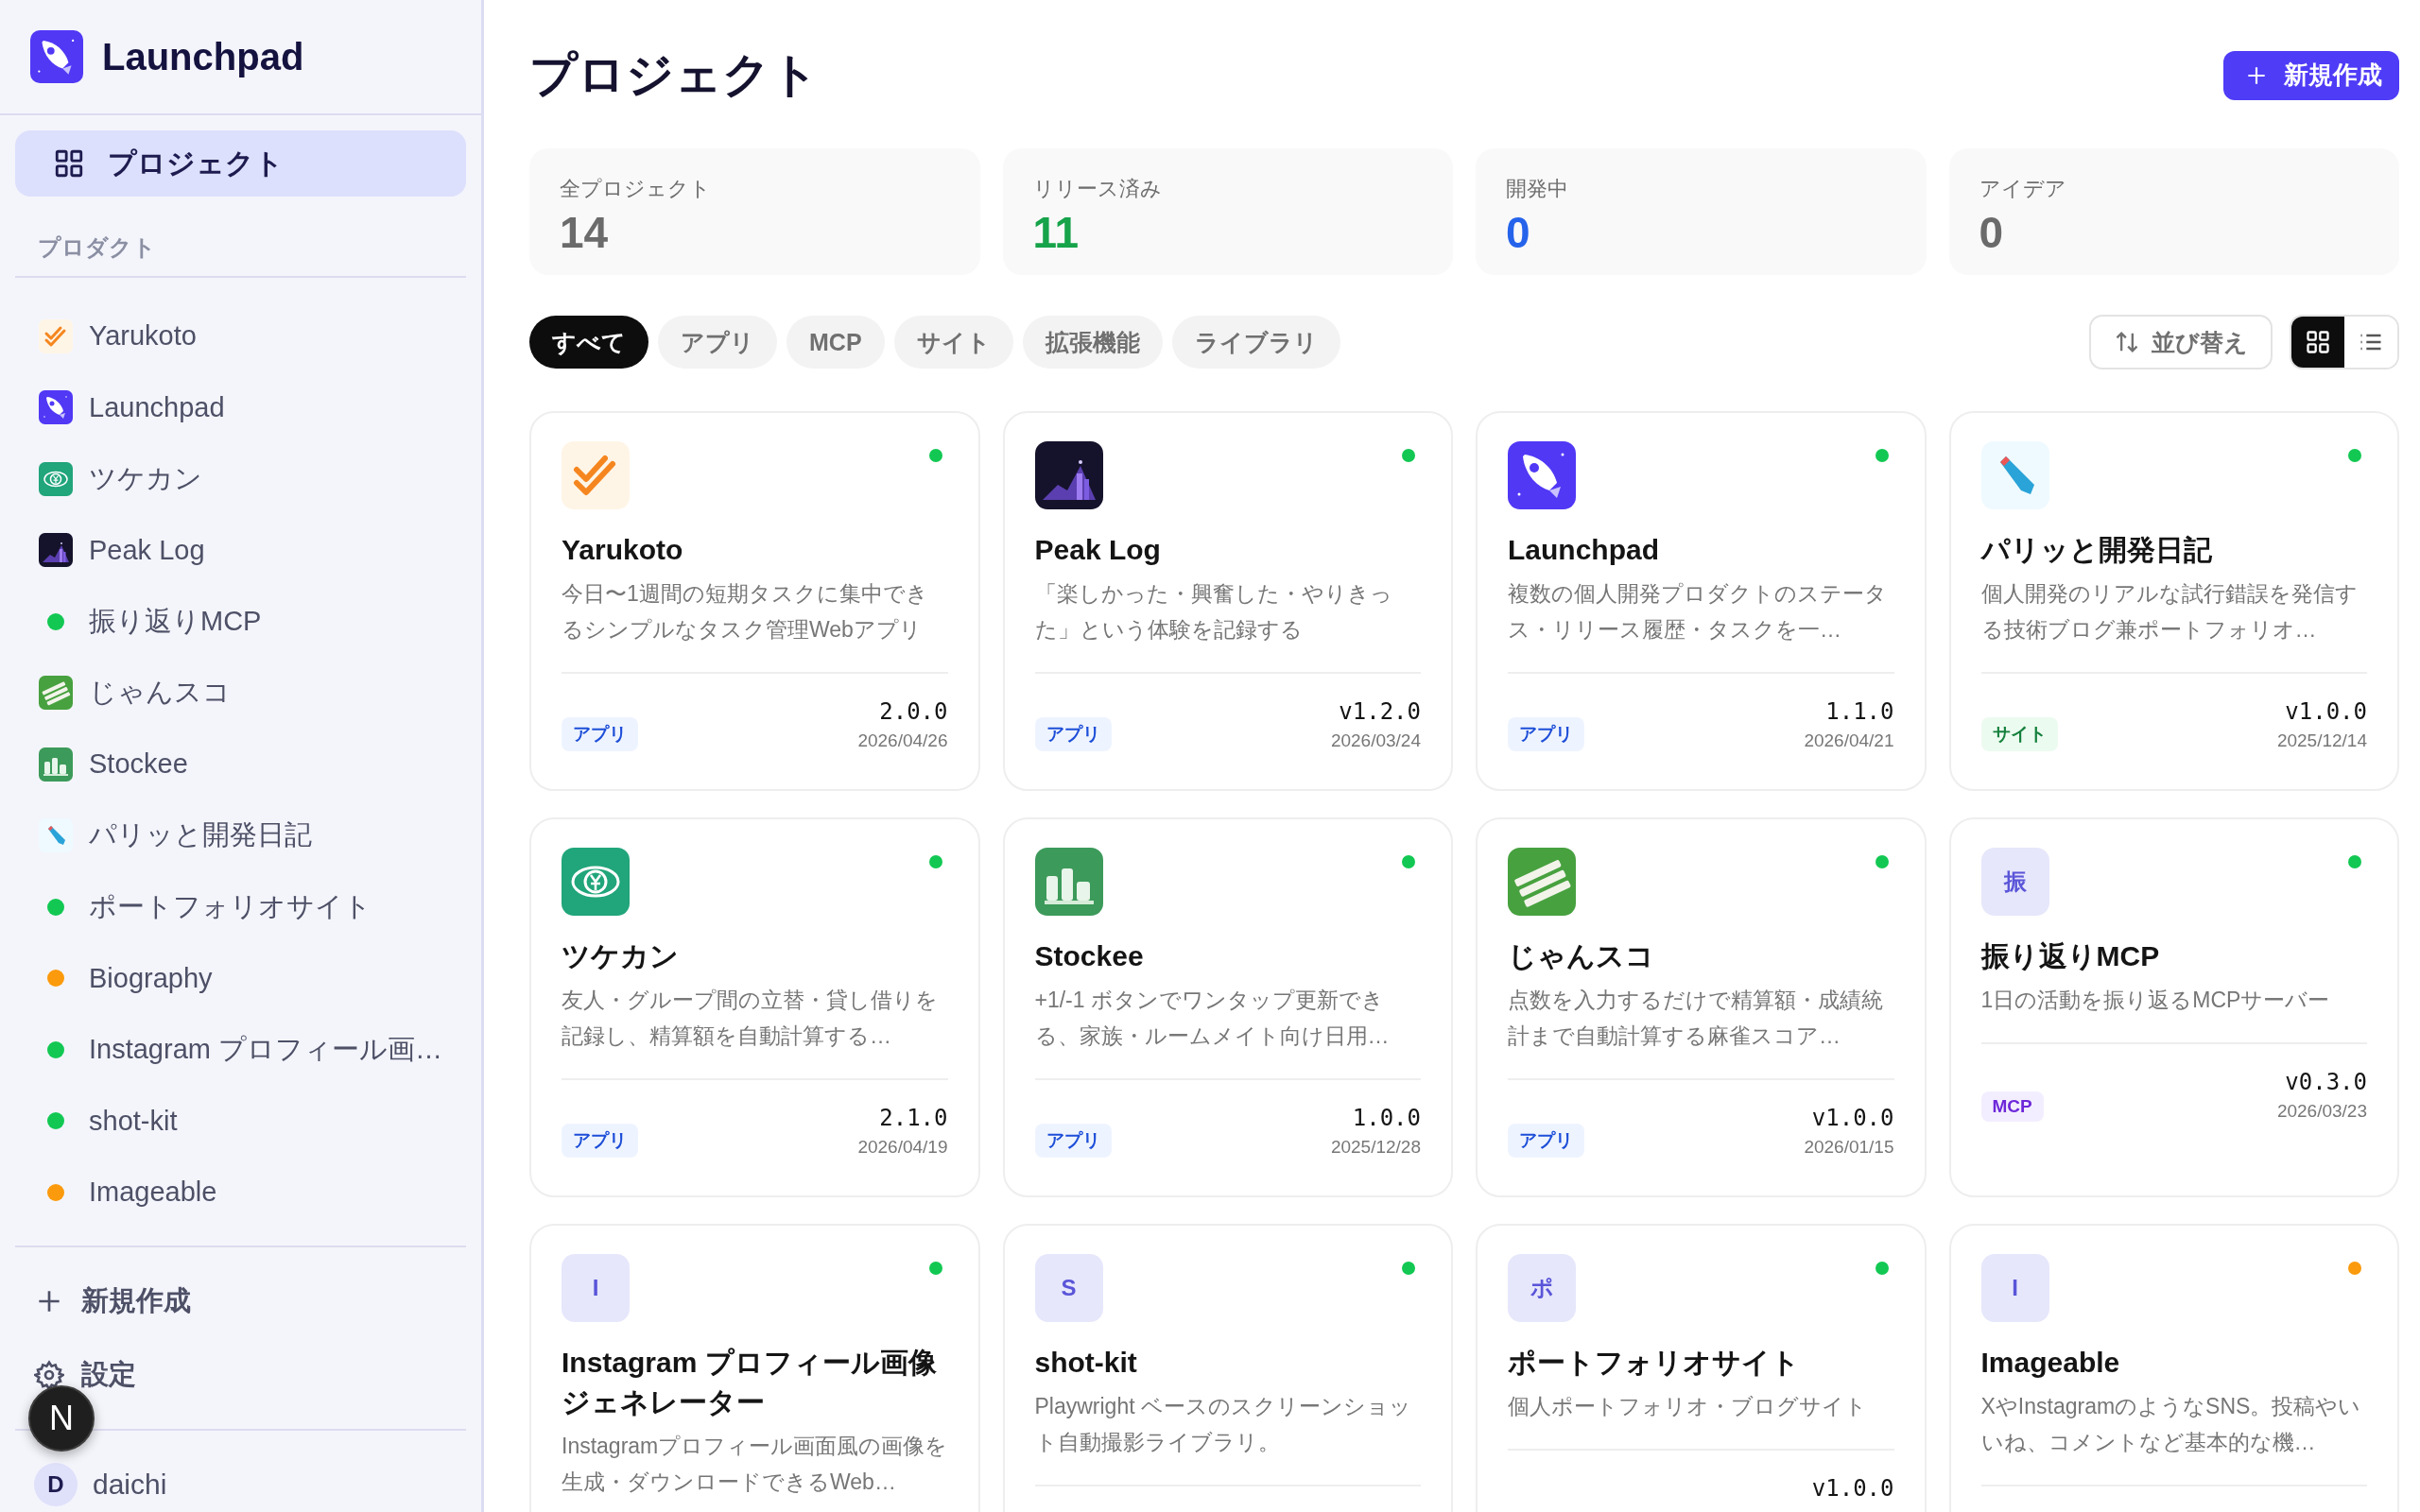  What do you see at coordinates (241, 336) in the screenshot?
I see `sidebar-item: Yarukoto` at bounding box center [241, 336].